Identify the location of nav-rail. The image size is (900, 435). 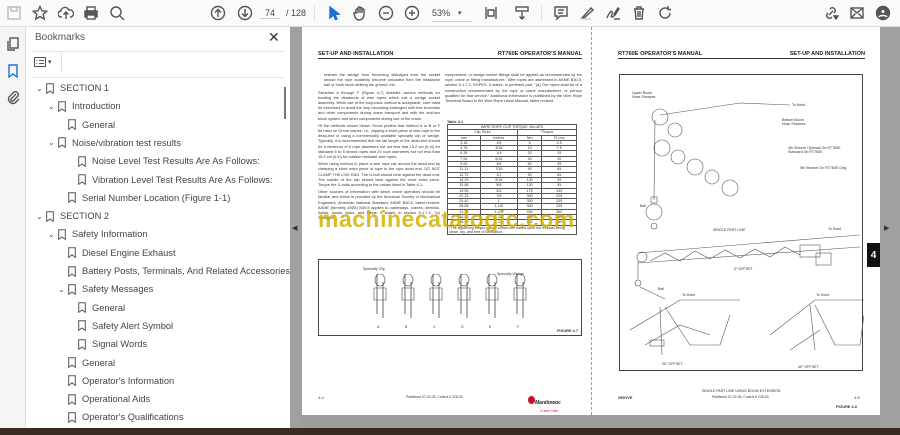
(13, 231).